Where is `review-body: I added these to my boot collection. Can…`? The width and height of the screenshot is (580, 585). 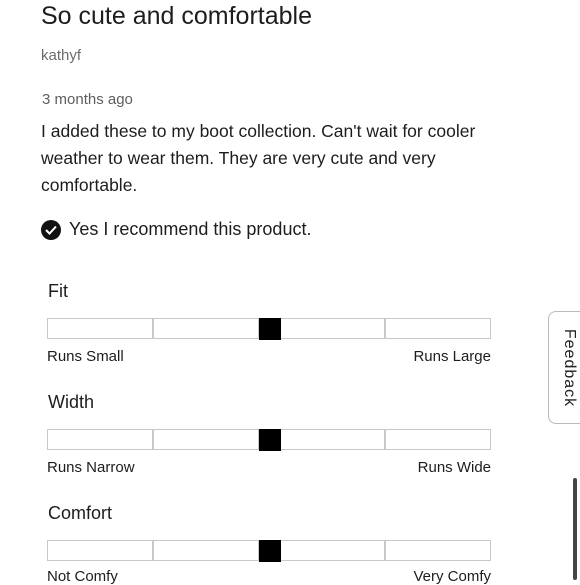
review-body: I added these to my boot collection. Can… is located at coordinates (258, 158).